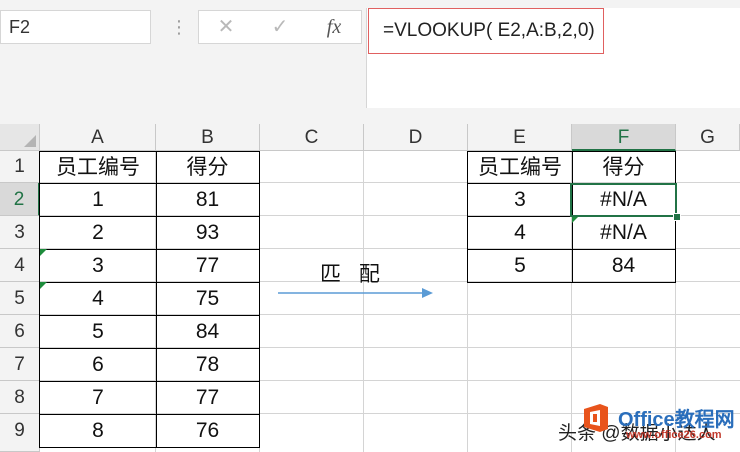 This screenshot has width=740, height=452. I want to click on select-all-button, so click(20, 137).